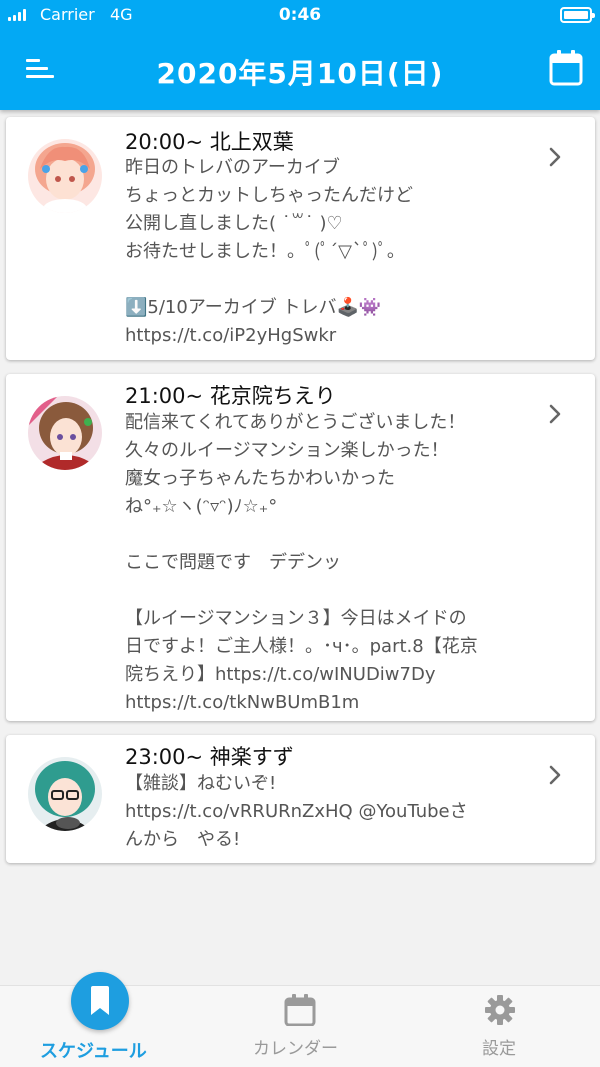 The height and width of the screenshot is (1067, 600). I want to click on card-title: 23:00~ 神楽すず, so click(209, 757).